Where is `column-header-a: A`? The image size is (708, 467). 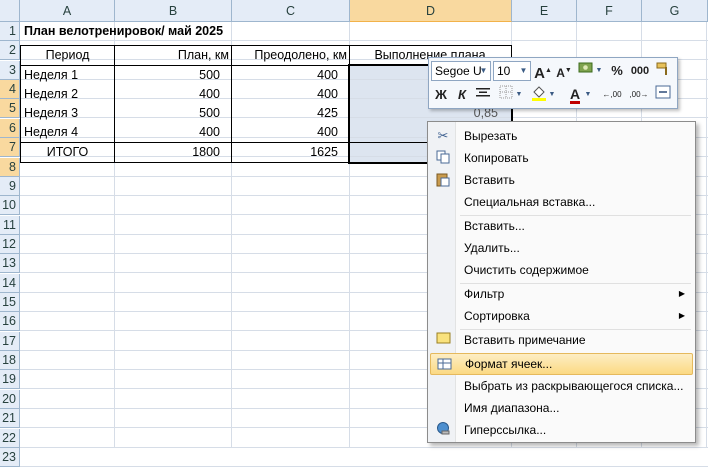 column-header-a: A is located at coordinates (67, 11).